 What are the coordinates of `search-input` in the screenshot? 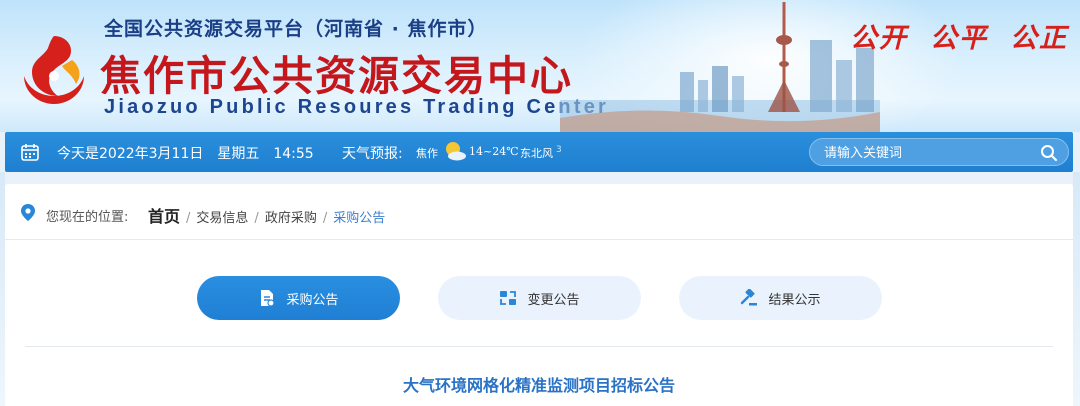 It's located at (924, 153).